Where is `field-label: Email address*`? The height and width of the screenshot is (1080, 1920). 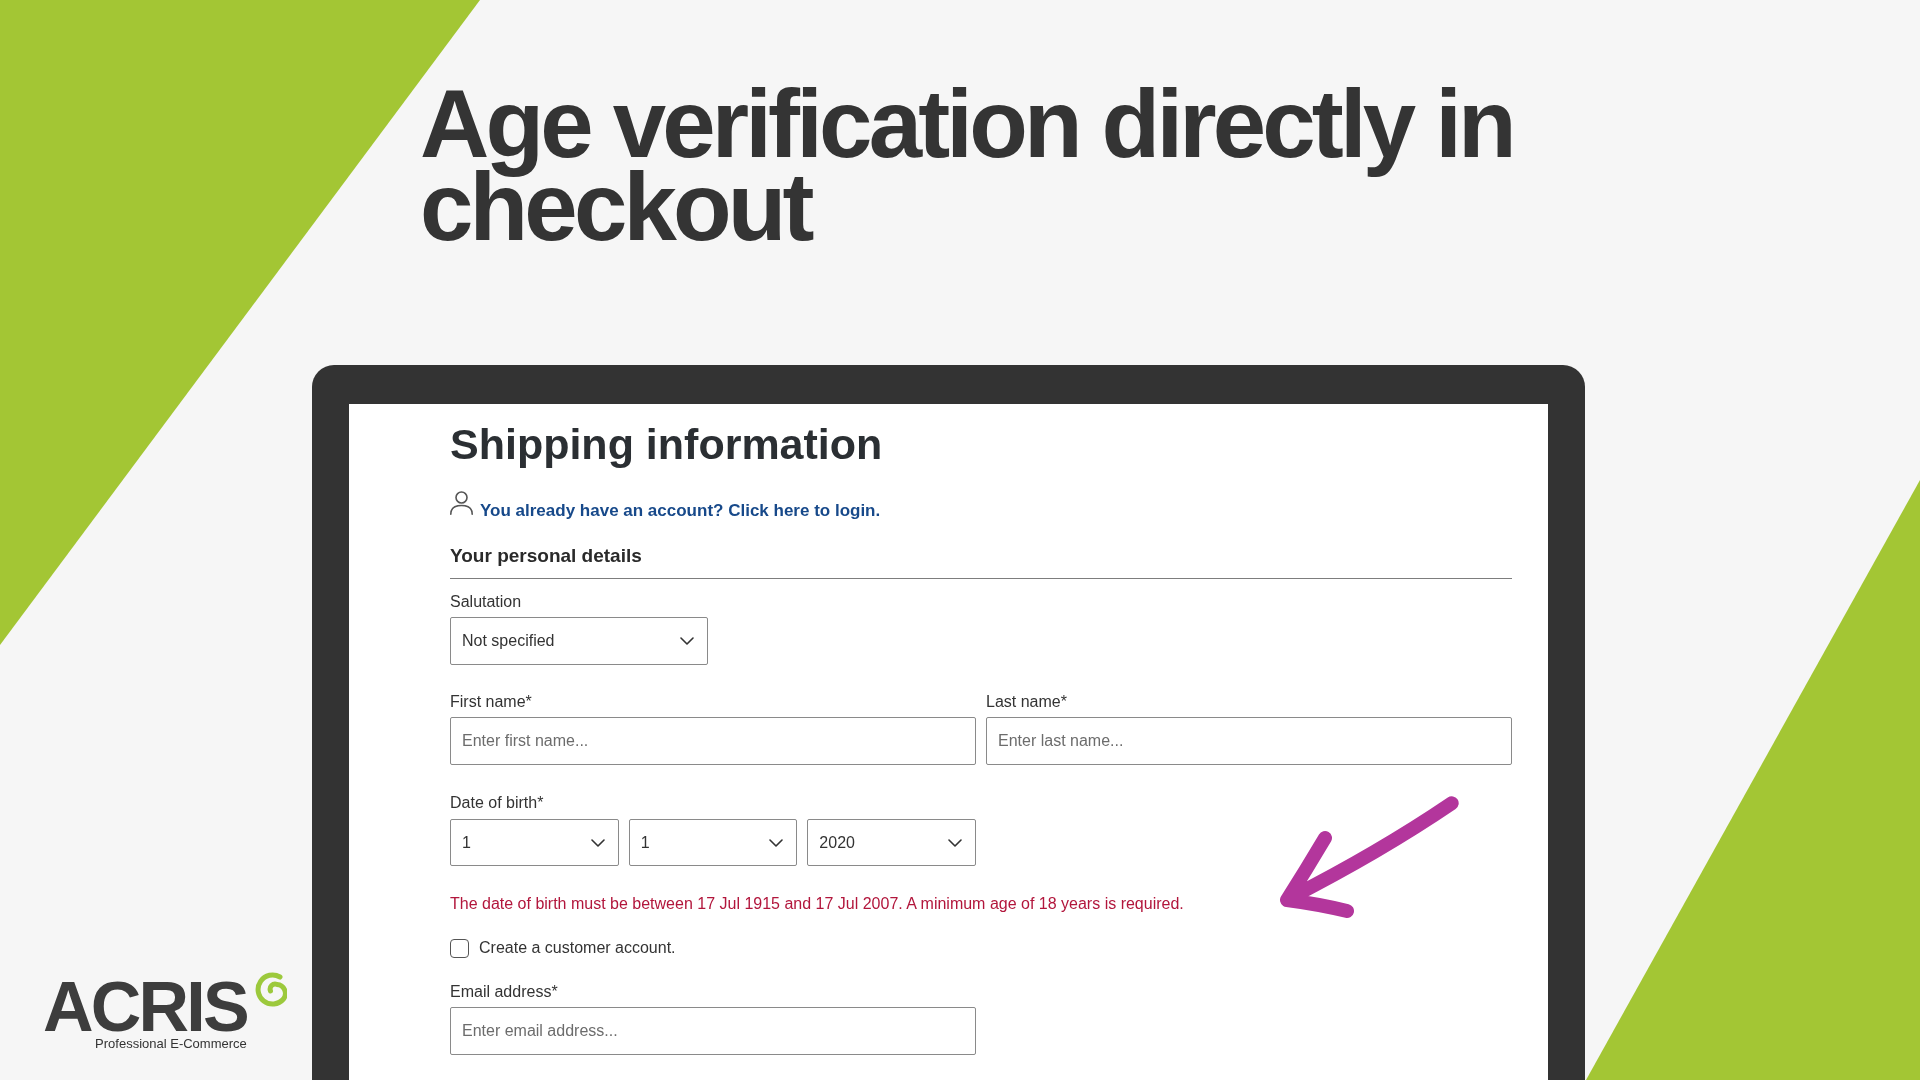
field-label: Email address* is located at coordinates (504, 992).